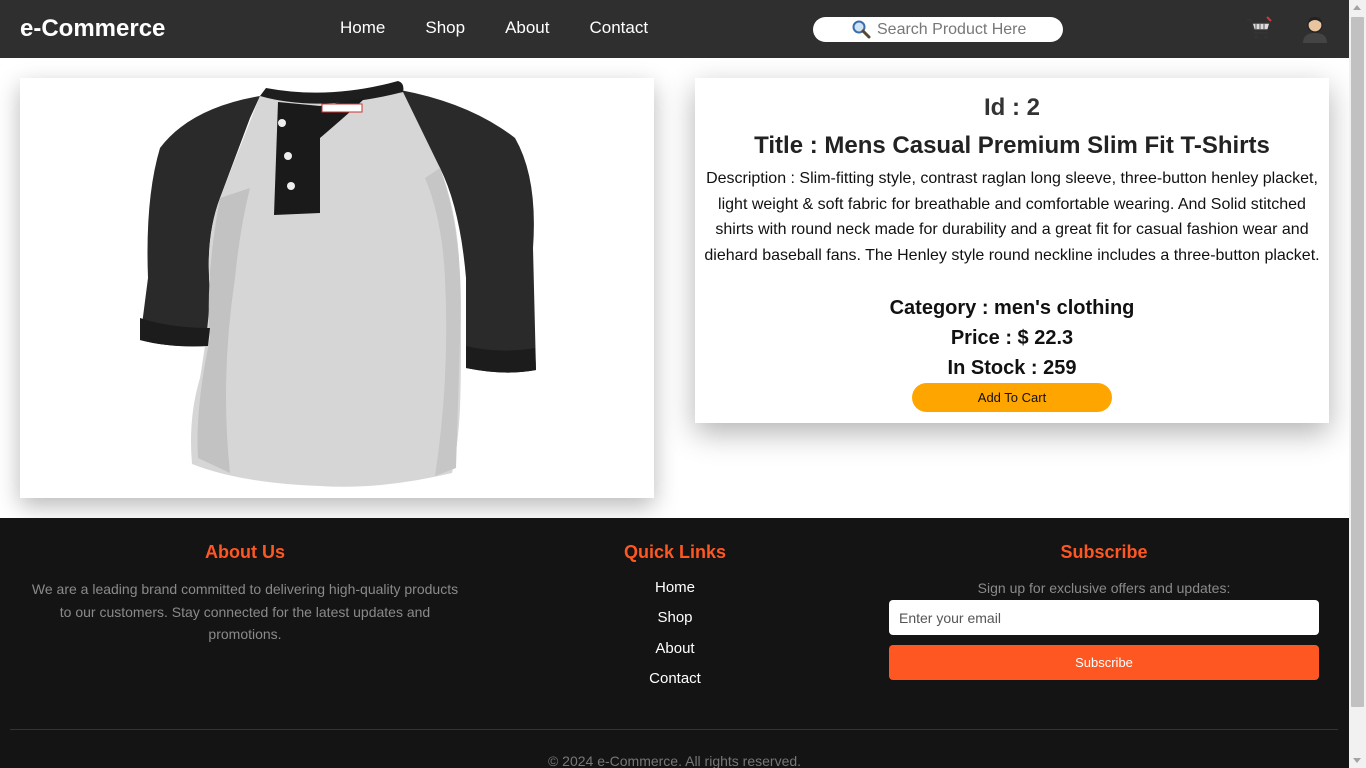 The width and height of the screenshot is (1366, 768). Describe the element at coordinates (619, 28) in the screenshot. I see `nav-link-contact: Contact` at that location.